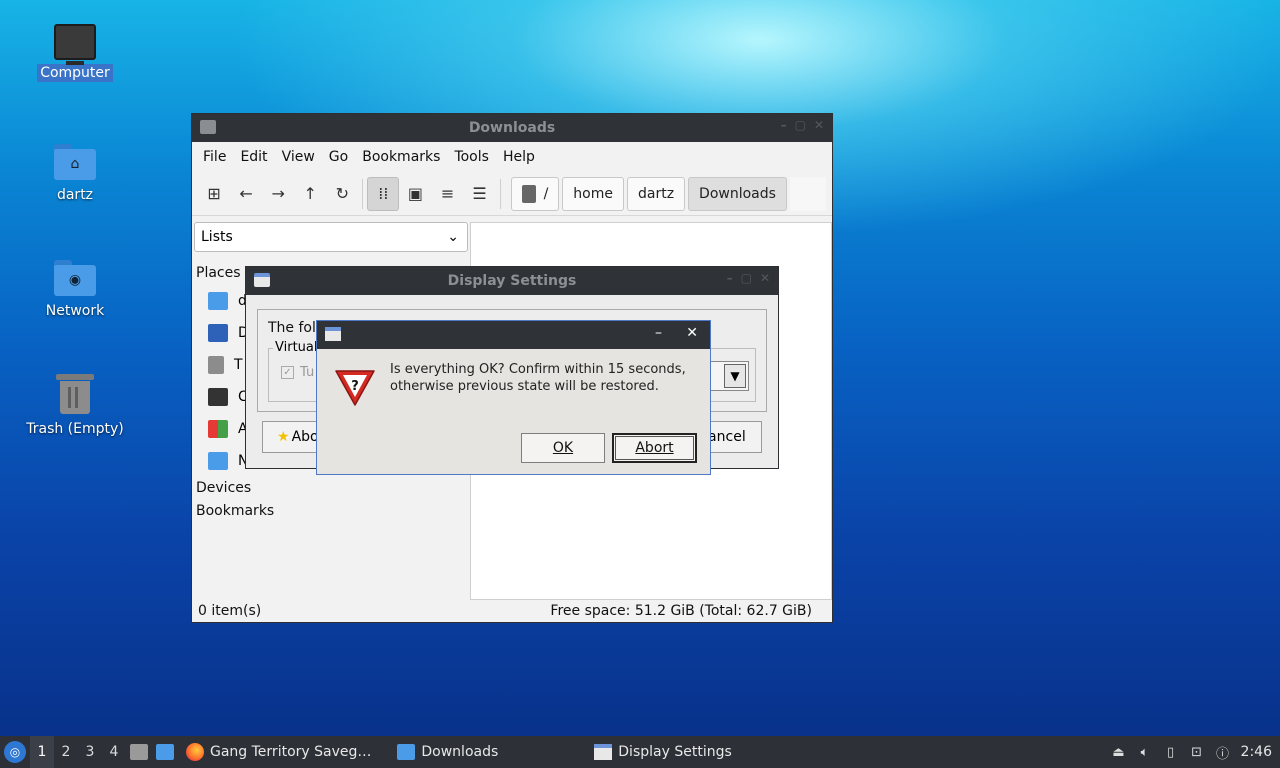 Image resolution: width=1280 pixels, height=768 pixels. What do you see at coordinates (195, 752) in the screenshot?
I see `firefox-icon` at bounding box center [195, 752].